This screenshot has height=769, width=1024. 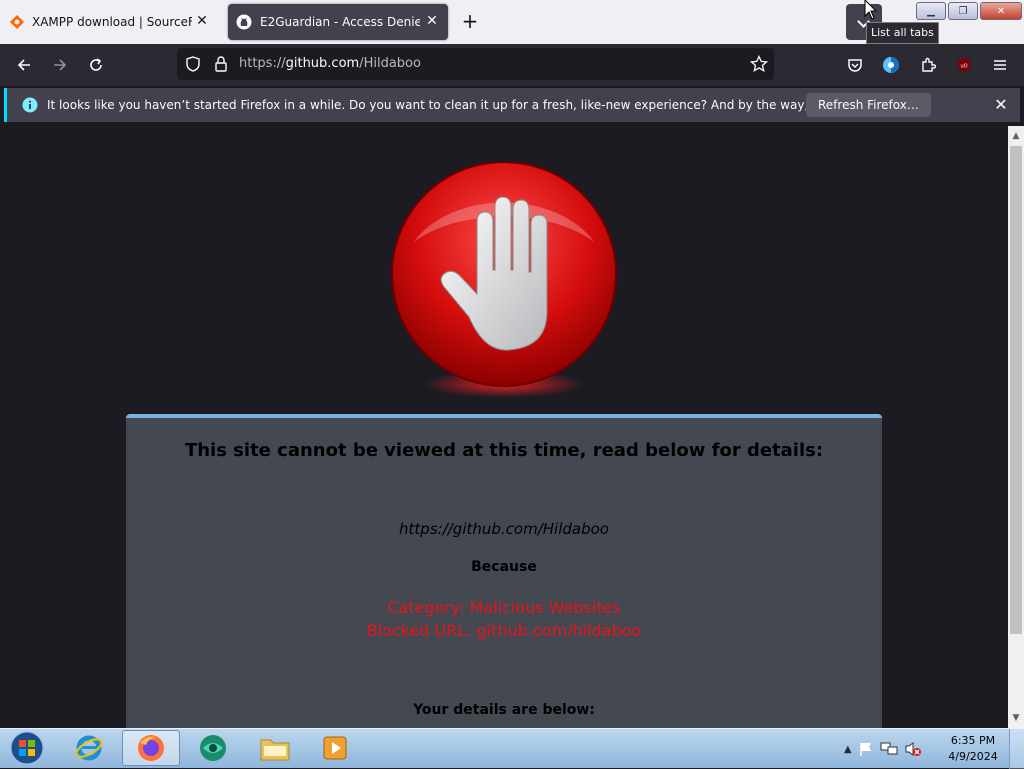 What do you see at coordinates (931, 11) in the screenshot?
I see `minimize-button: ▁` at bounding box center [931, 11].